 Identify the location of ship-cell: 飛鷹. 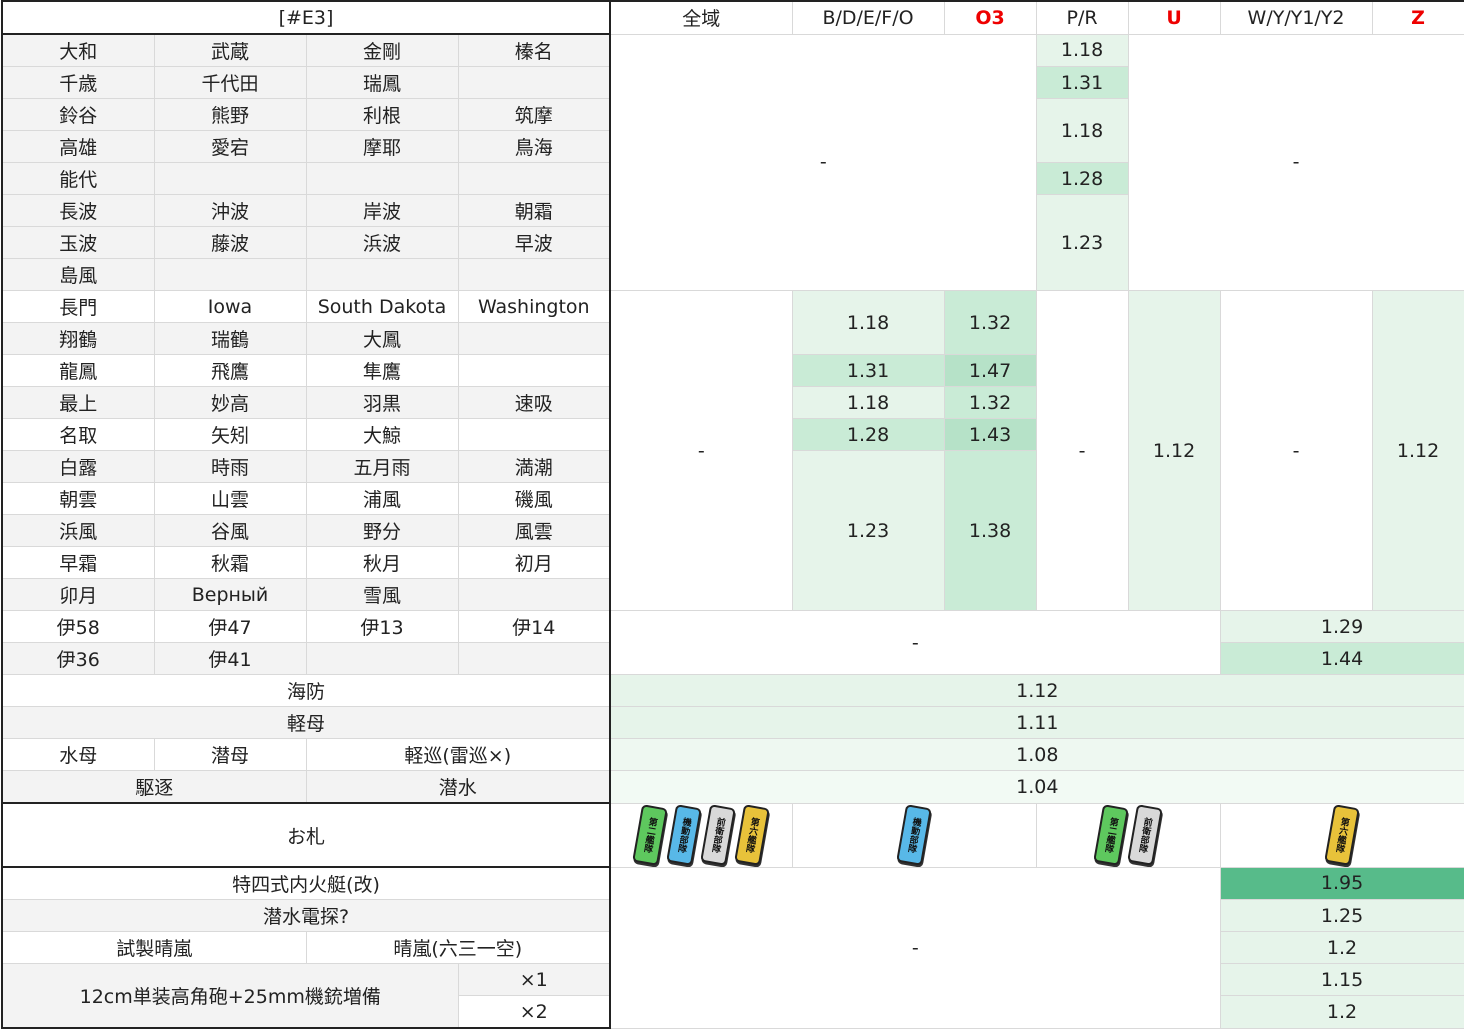
(230, 370).